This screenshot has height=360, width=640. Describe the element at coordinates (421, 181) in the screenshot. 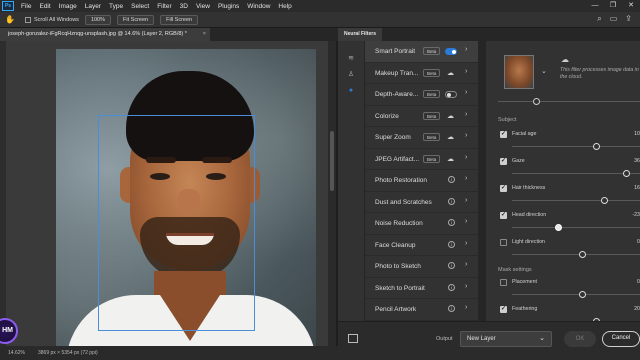

I see `filter-item: Photo Restoration i ›` at that location.